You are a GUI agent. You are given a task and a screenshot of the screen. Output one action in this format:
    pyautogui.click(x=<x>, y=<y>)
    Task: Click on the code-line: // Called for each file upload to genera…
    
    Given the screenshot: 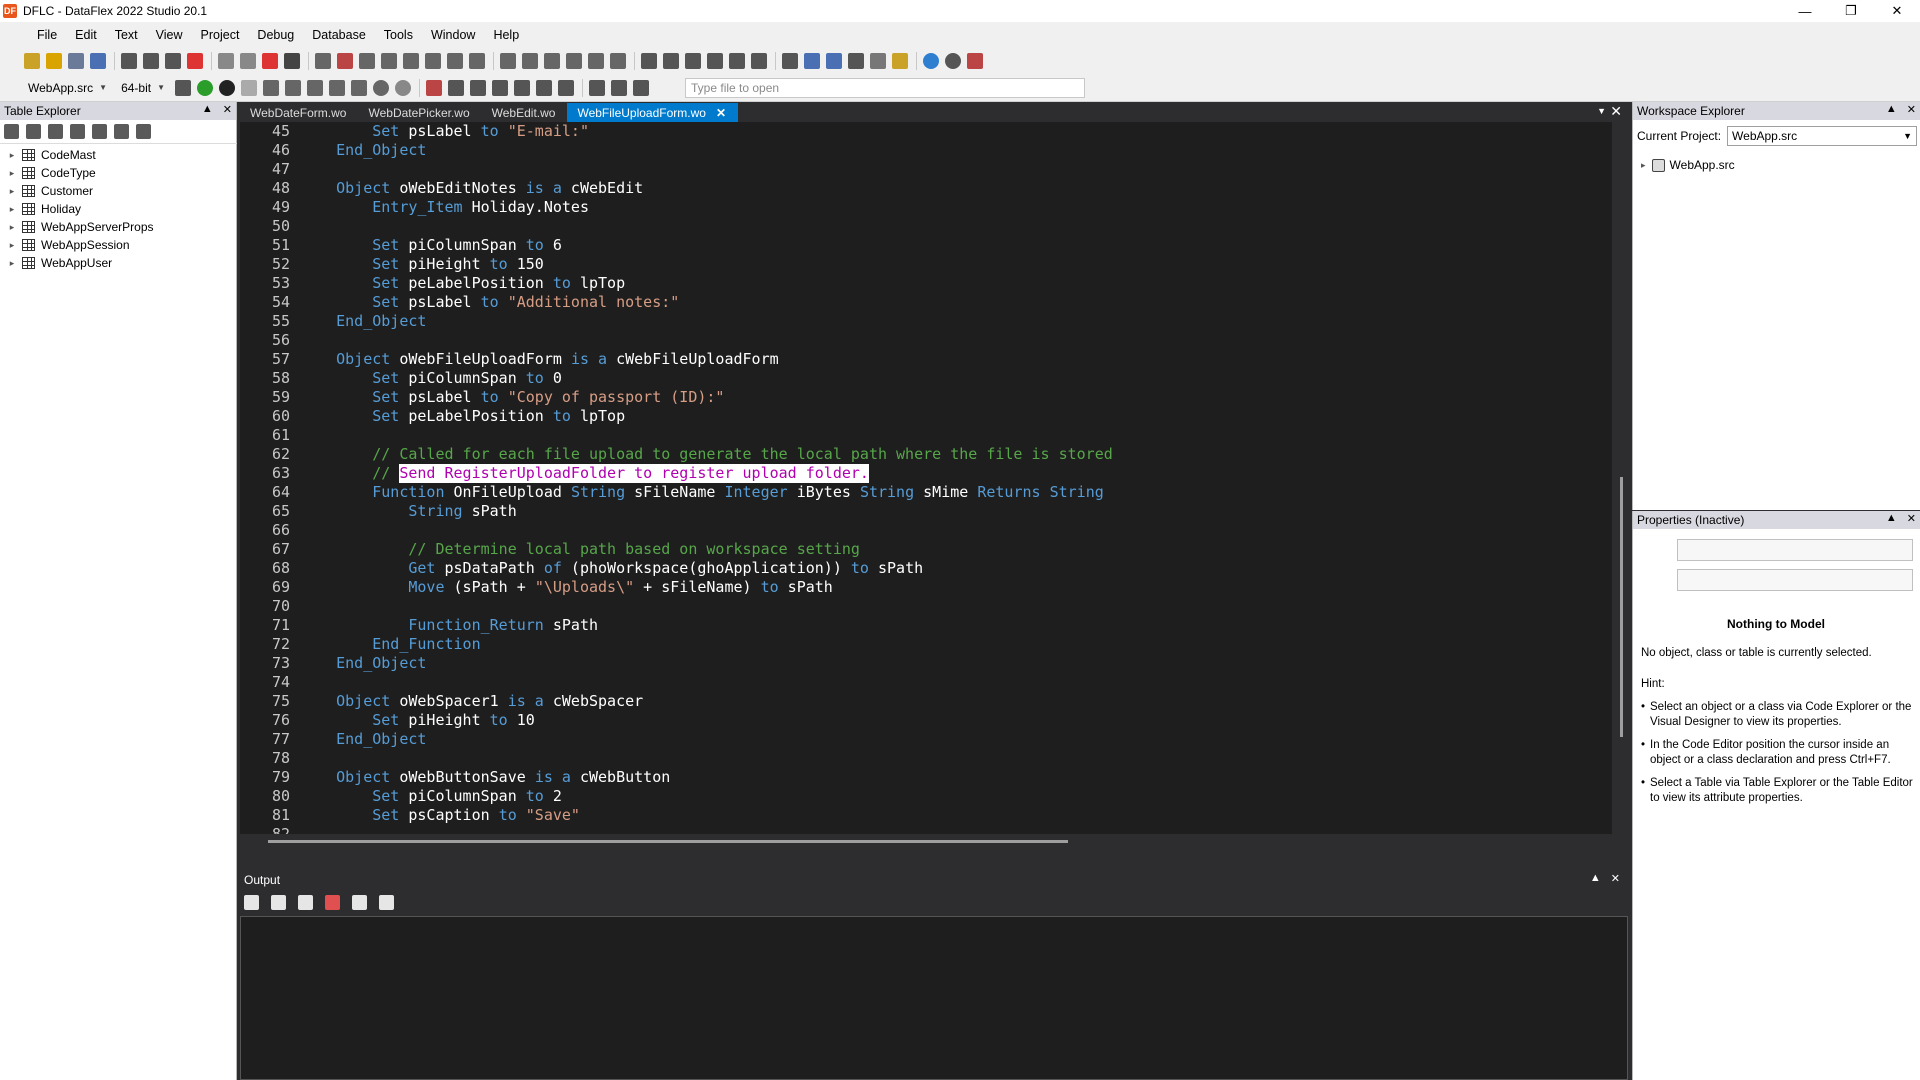 What is the action you would take?
    pyautogui.click(x=950, y=454)
    